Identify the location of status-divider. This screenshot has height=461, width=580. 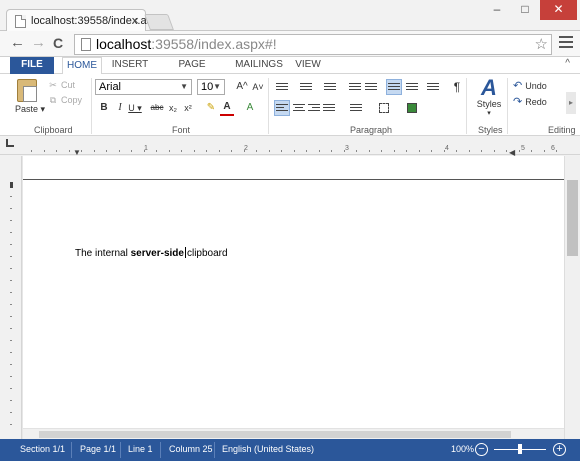
(160, 450).